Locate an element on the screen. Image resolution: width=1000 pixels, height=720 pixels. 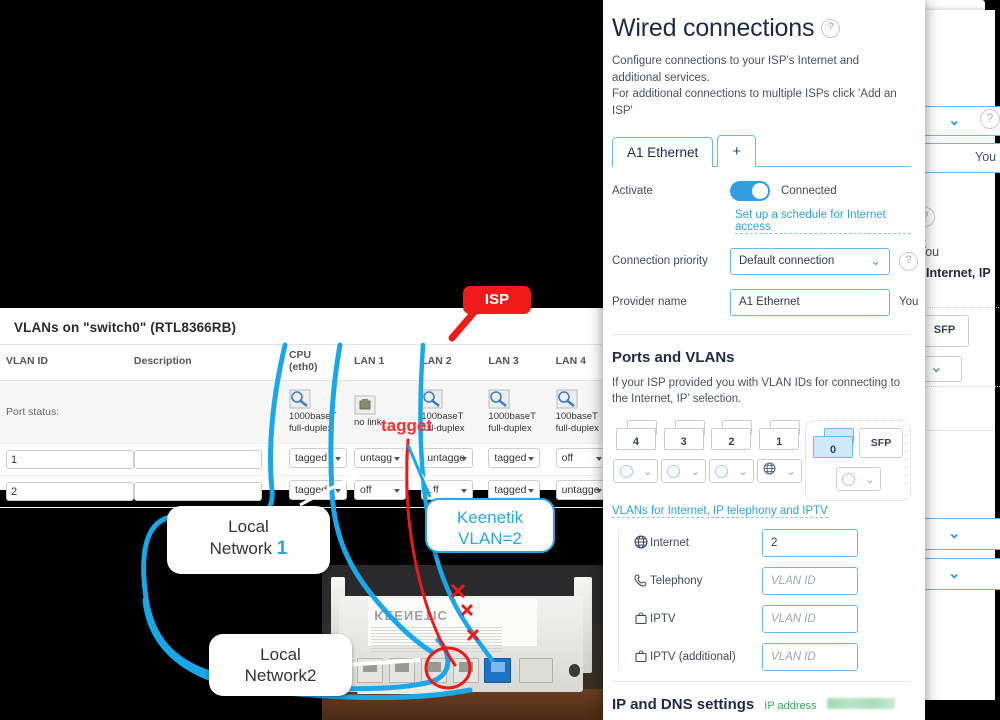
vlan-lan3-cell: tagged is located at coordinates (516, 459).